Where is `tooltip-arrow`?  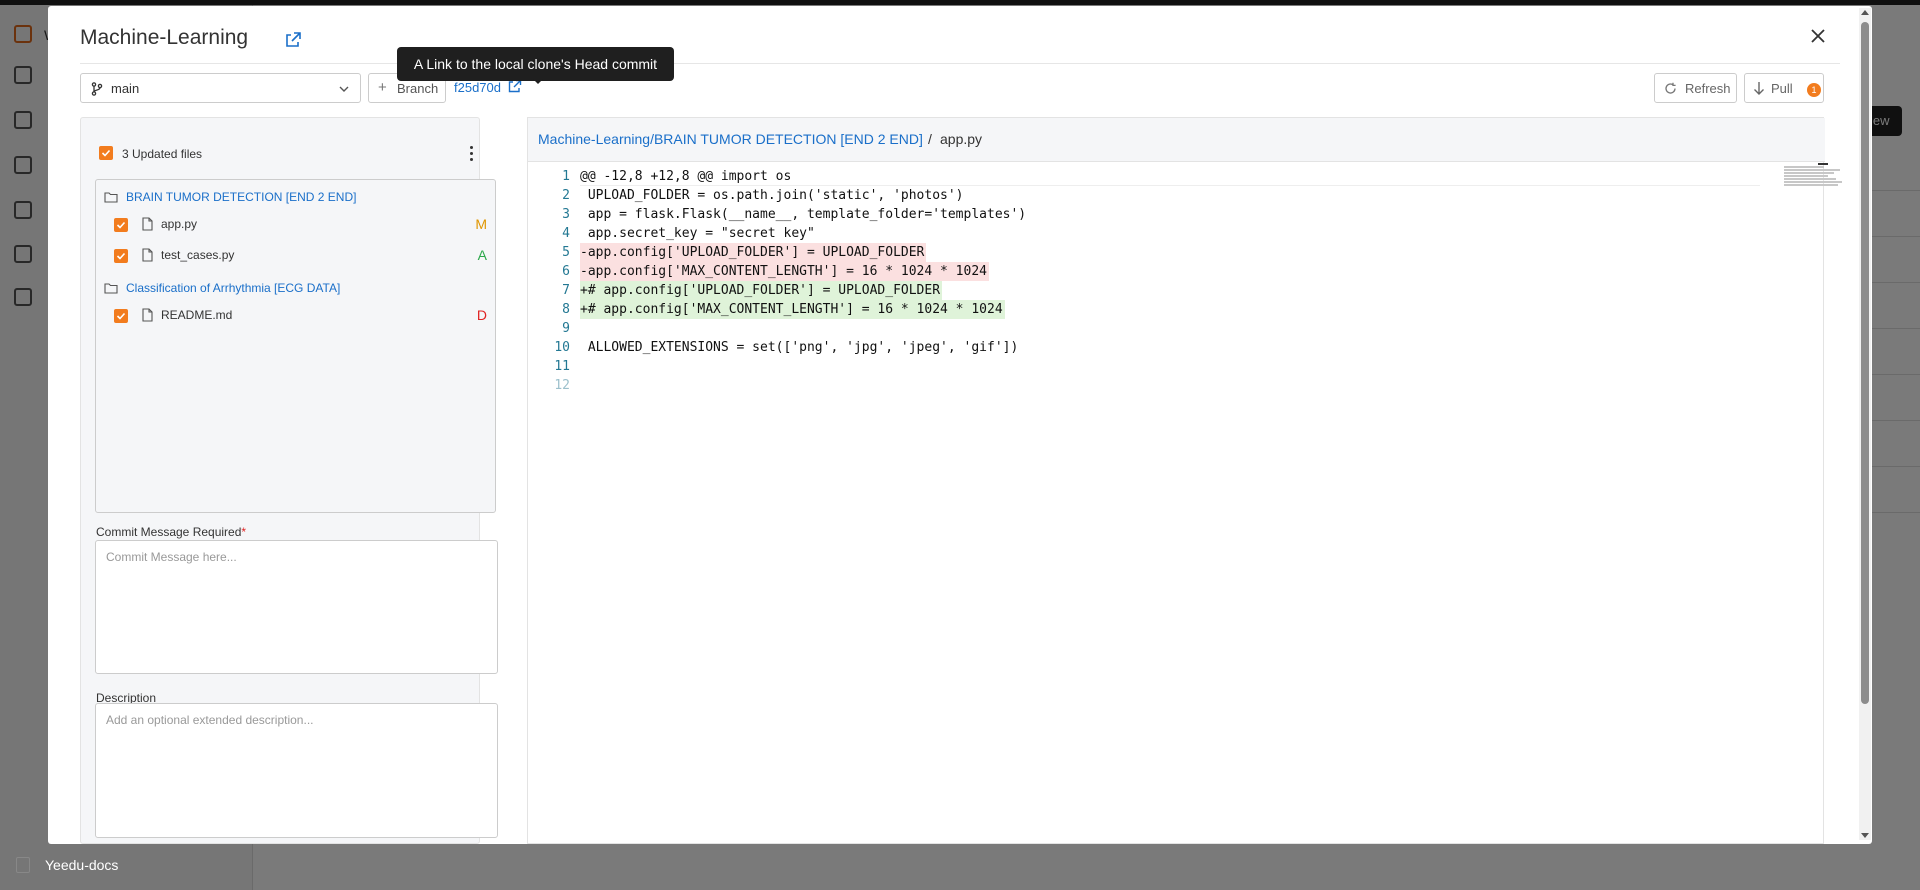
tooltip-arrow is located at coordinates (538, 81).